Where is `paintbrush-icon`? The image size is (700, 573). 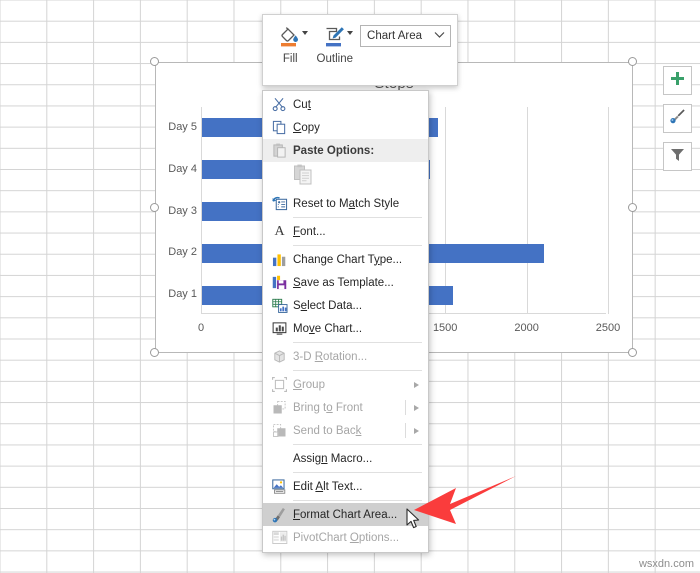 paintbrush-icon is located at coordinates (677, 119).